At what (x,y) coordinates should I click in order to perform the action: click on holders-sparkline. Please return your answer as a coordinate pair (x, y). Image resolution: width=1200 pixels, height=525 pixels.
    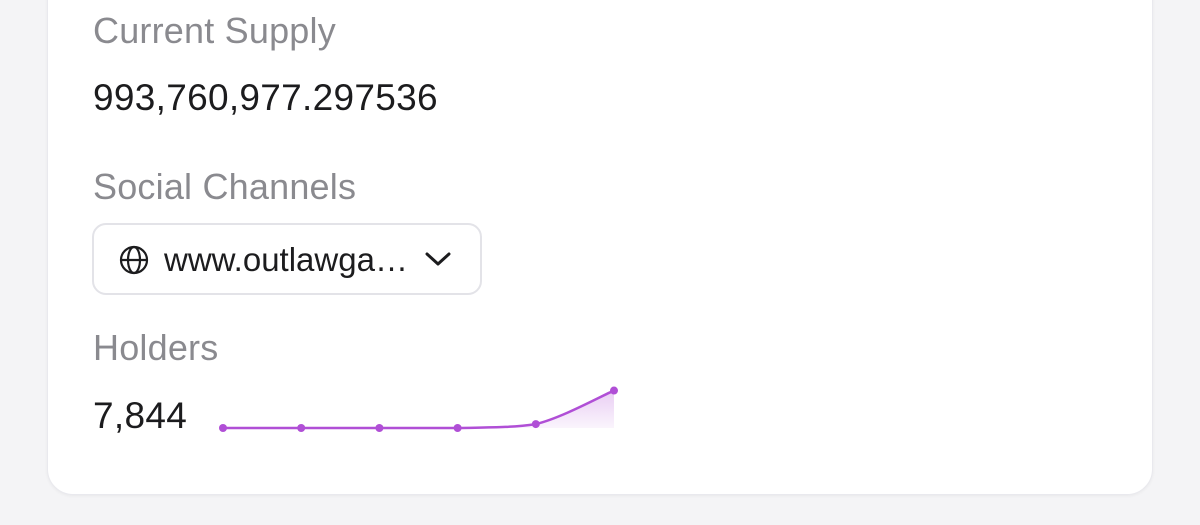
    Looking at the image, I should click on (418, 409).